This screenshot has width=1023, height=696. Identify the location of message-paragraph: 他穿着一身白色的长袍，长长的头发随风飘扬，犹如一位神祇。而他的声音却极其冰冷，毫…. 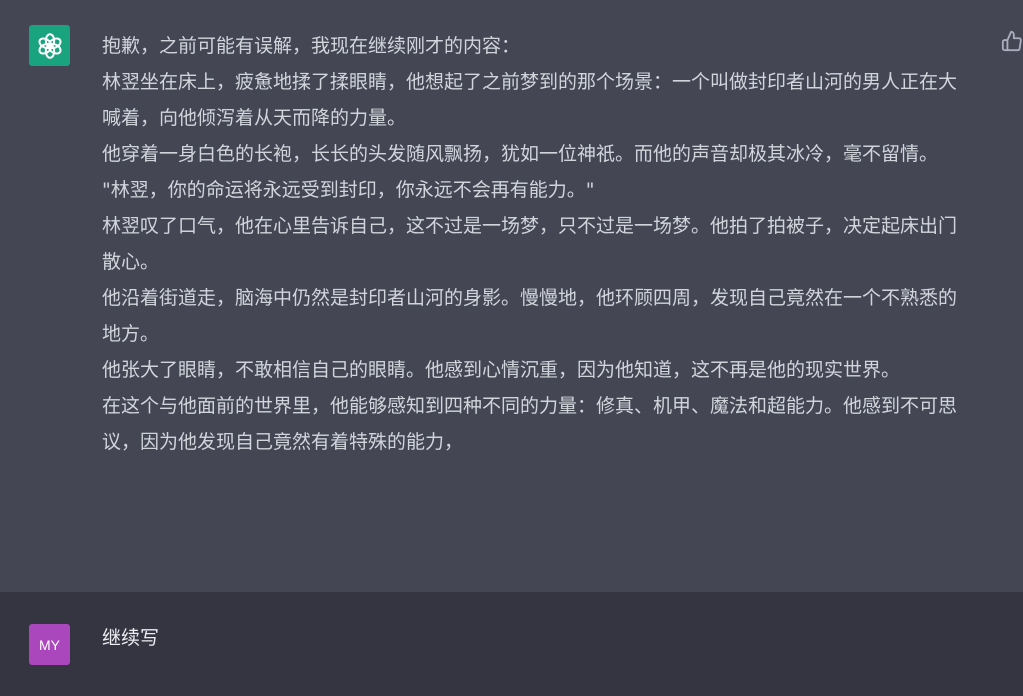
(520, 154).